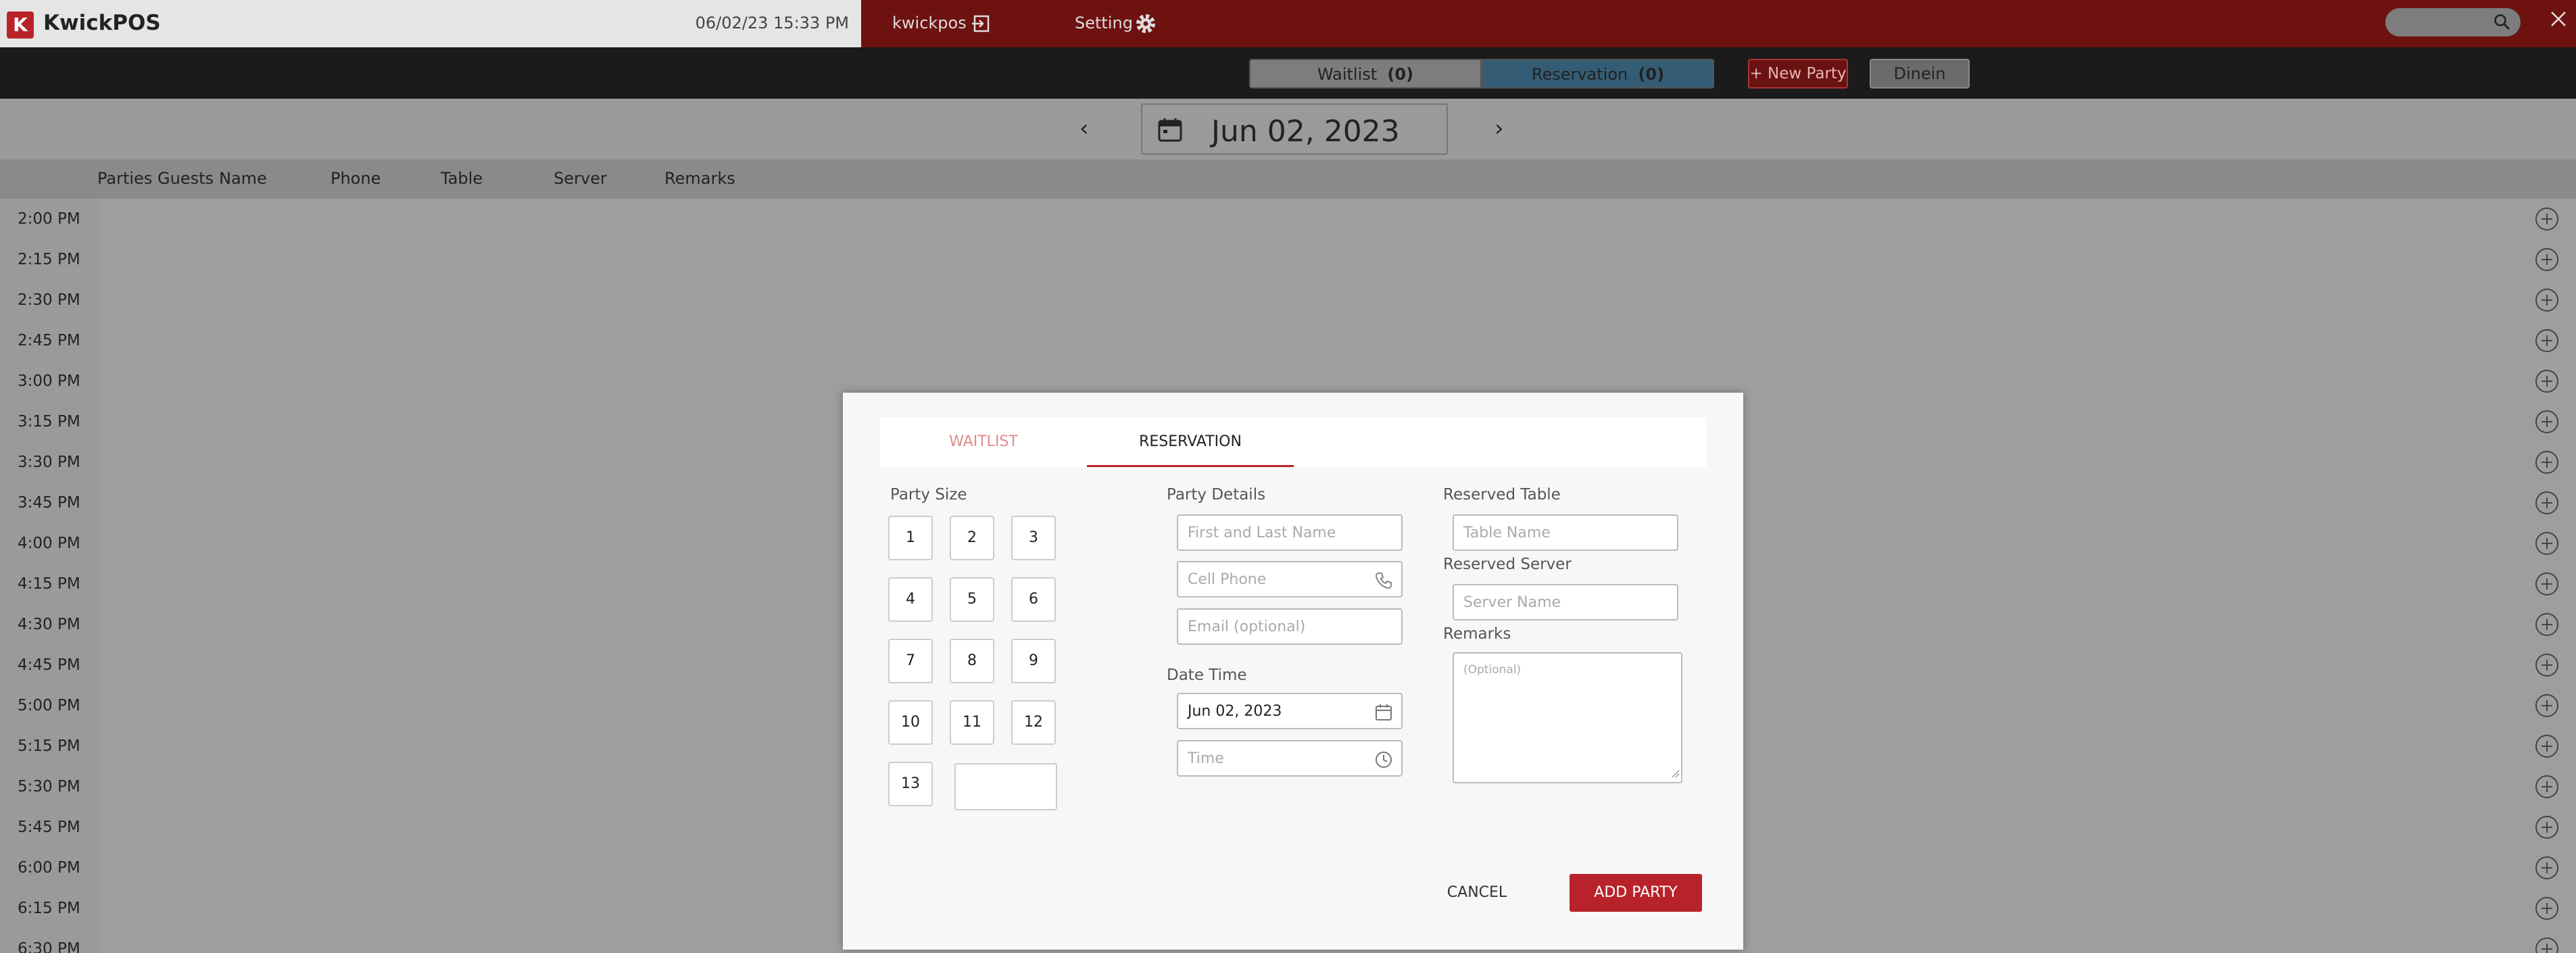 The height and width of the screenshot is (953, 2576). What do you see at coordinates (972, 600) in the screenshot?
I see `party-size-button-5: 5` at bounding box center [972, 600].